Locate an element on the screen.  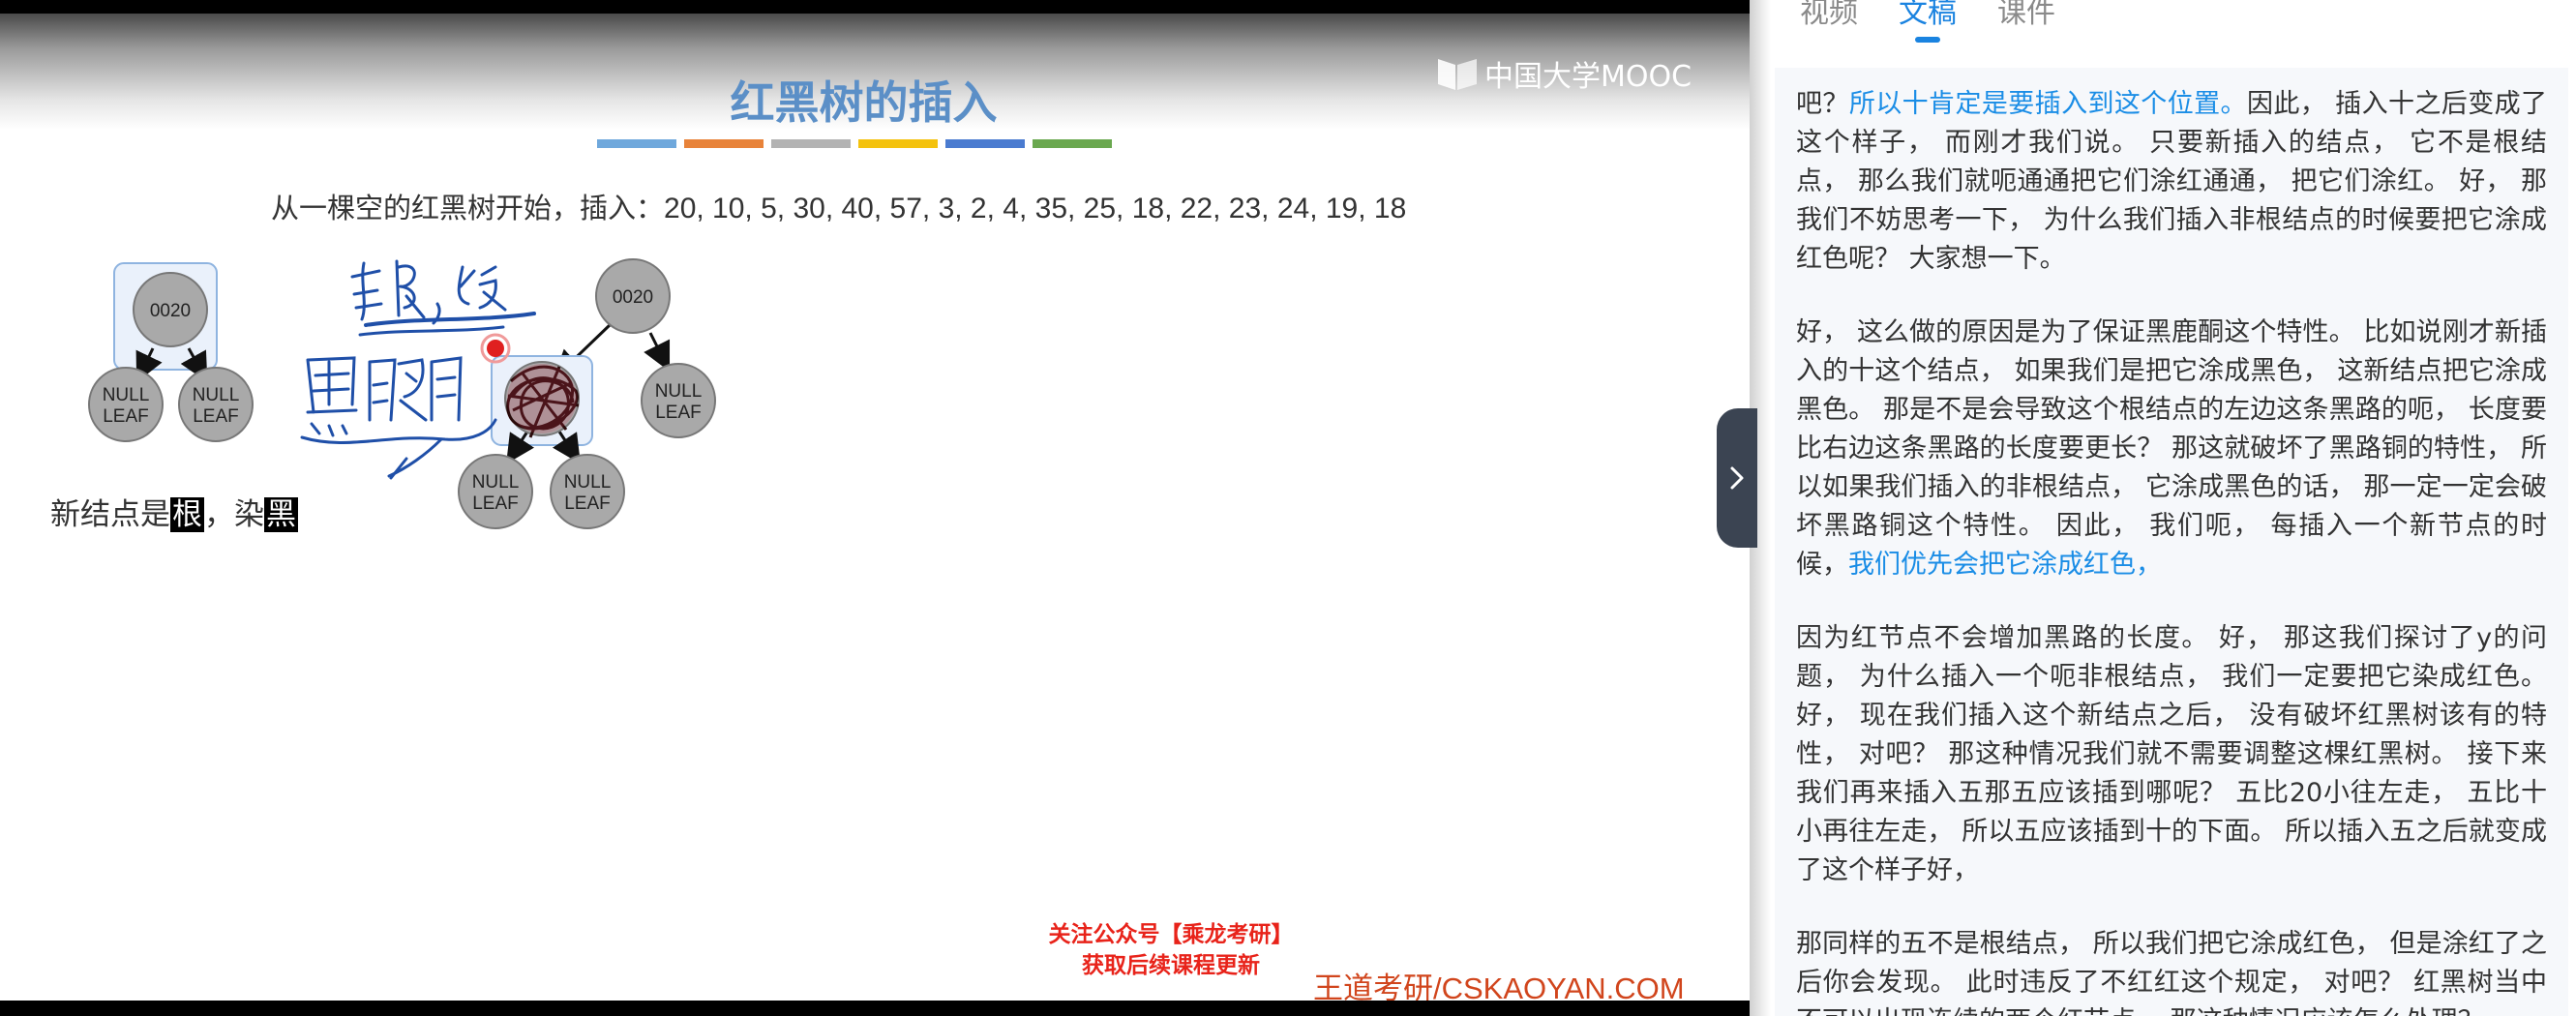
tree-two-child-right-leaf-line1: NULL is located at coordinates (588, 482).